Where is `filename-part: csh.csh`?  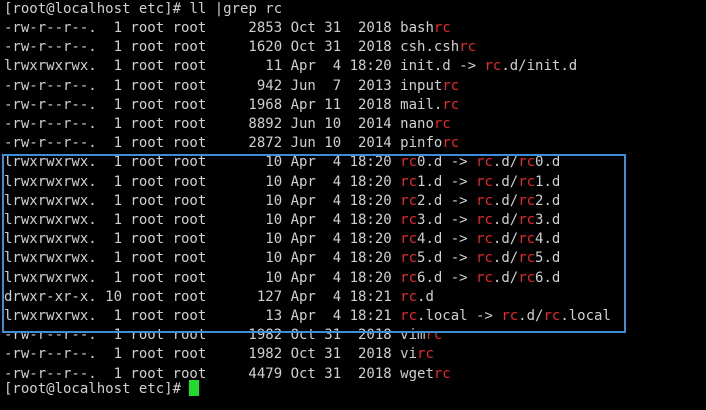 filename-part: csh.csh is located at coordinates (430, 47).